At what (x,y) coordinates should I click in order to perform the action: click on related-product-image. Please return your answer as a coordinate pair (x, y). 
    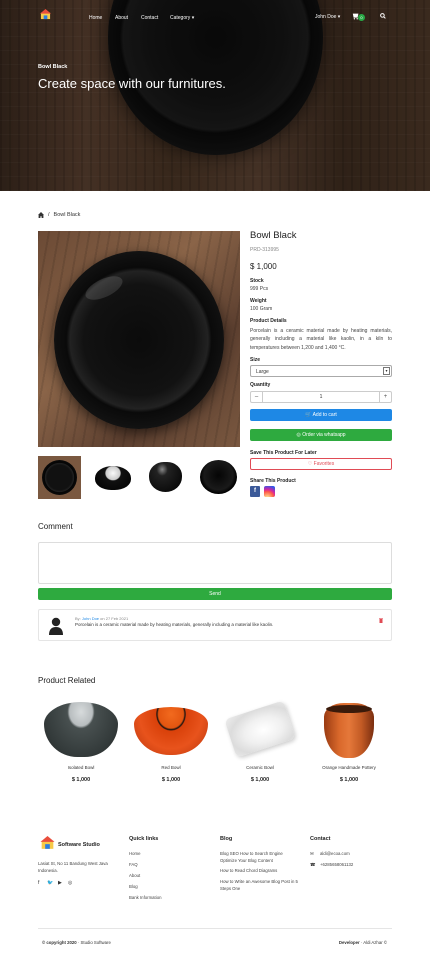
    Looking at the image, I should click on (81, 729).